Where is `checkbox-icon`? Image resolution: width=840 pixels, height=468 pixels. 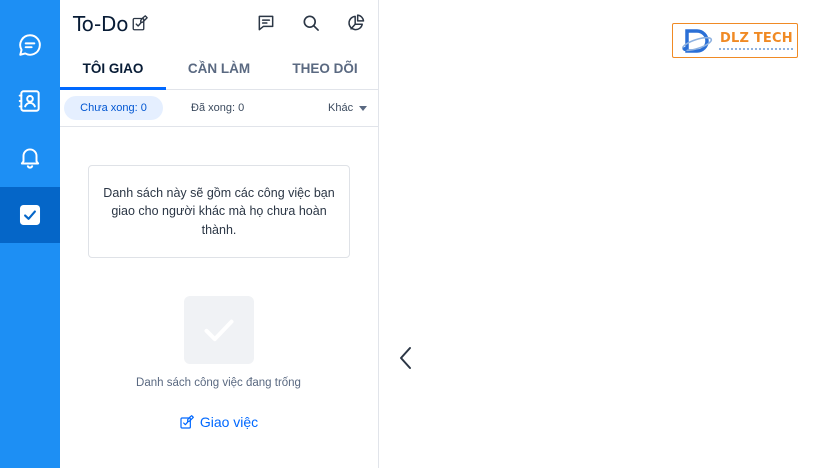 checkbox-icon is located at coordinates (30, 215).